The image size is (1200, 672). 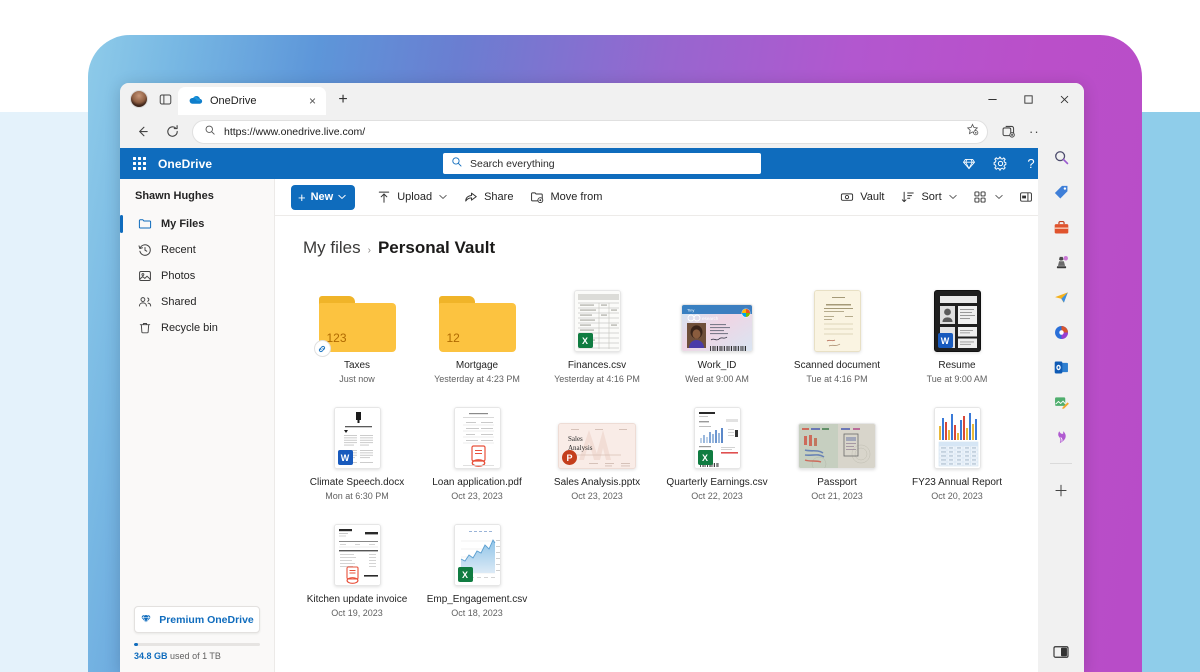 What do you see at coordinates (252, 101) in the screenshot?
I see `browser-tab: OneDrive ×` at bounding box center [252, 101].